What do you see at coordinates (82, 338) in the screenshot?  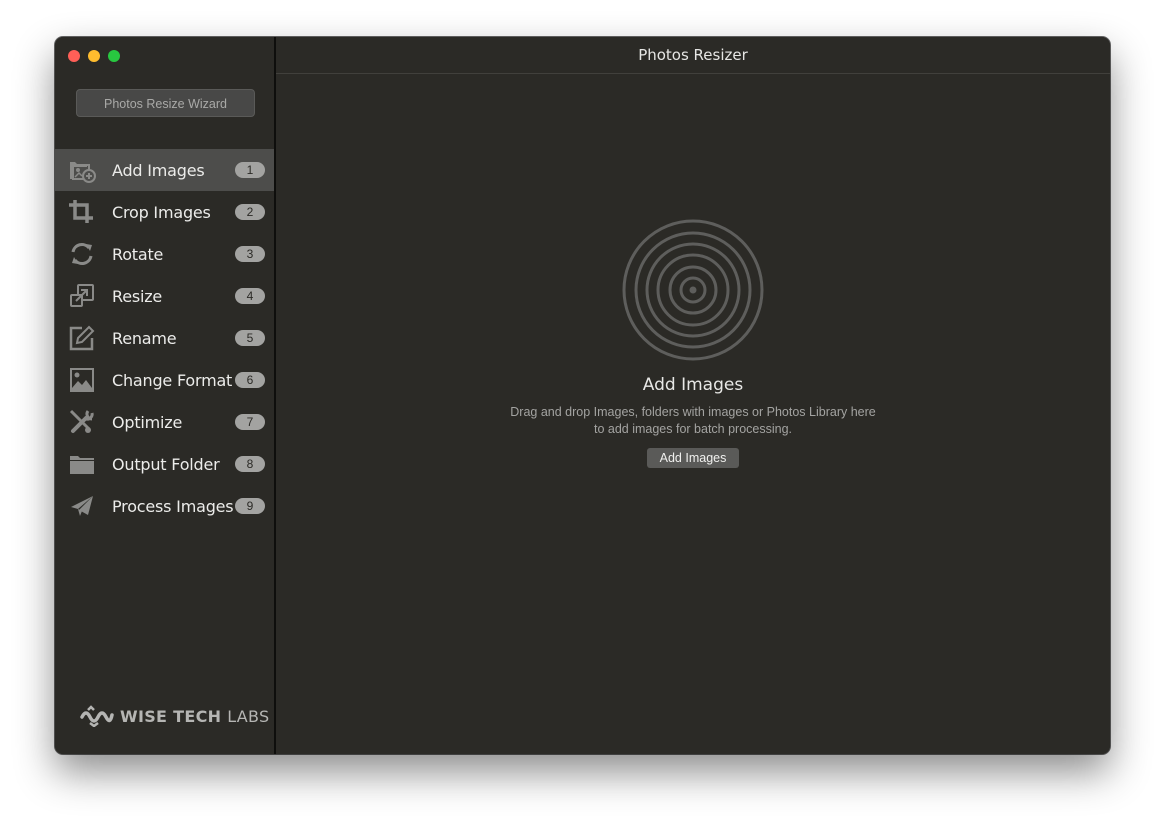 I see `rename-icon` at bounding box center [82, 338].